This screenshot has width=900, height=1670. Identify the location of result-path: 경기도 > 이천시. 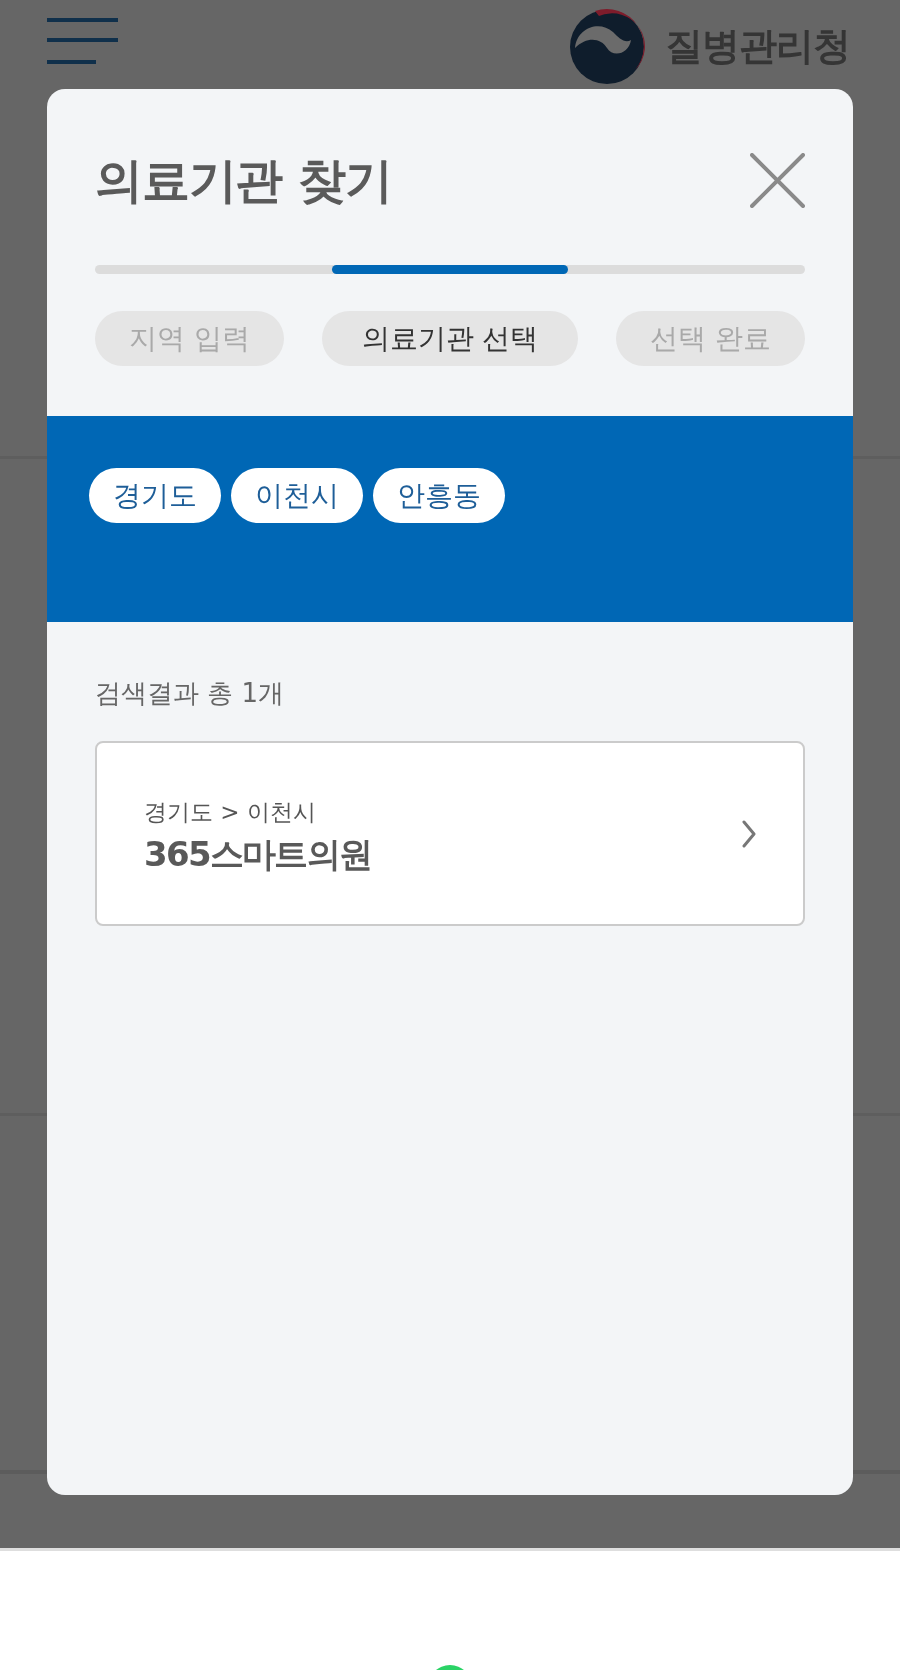
(230, 811).